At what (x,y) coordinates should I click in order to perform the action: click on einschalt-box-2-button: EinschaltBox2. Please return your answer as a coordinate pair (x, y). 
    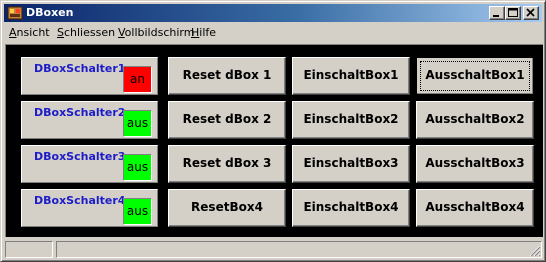
    Looking at the image, I should click on (351, 120).